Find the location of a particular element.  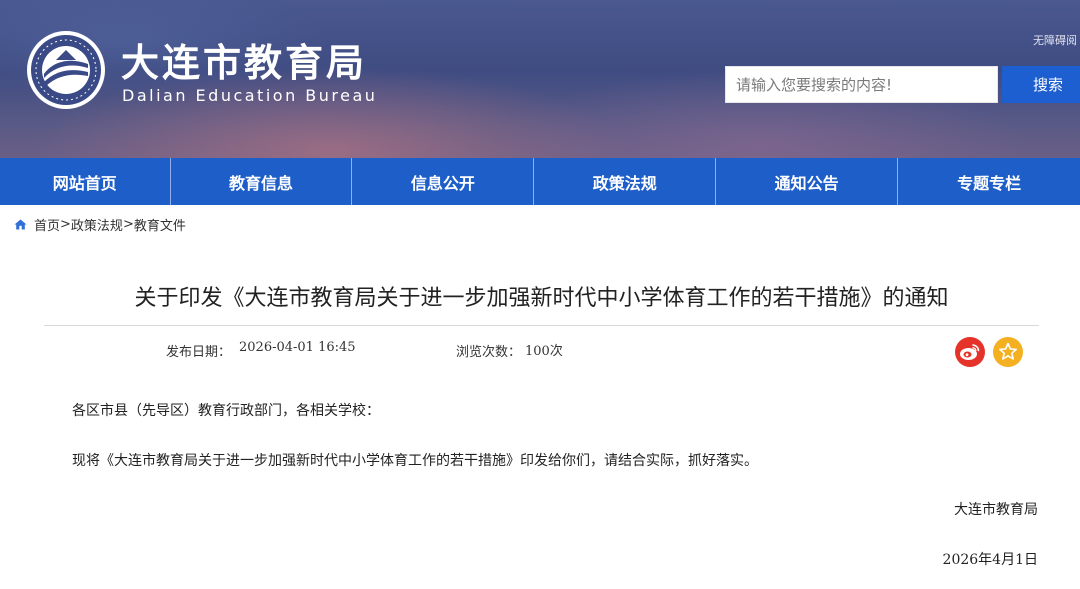

publish-date: 2026-04-01 16:45 is located at coordinates (297, 347).